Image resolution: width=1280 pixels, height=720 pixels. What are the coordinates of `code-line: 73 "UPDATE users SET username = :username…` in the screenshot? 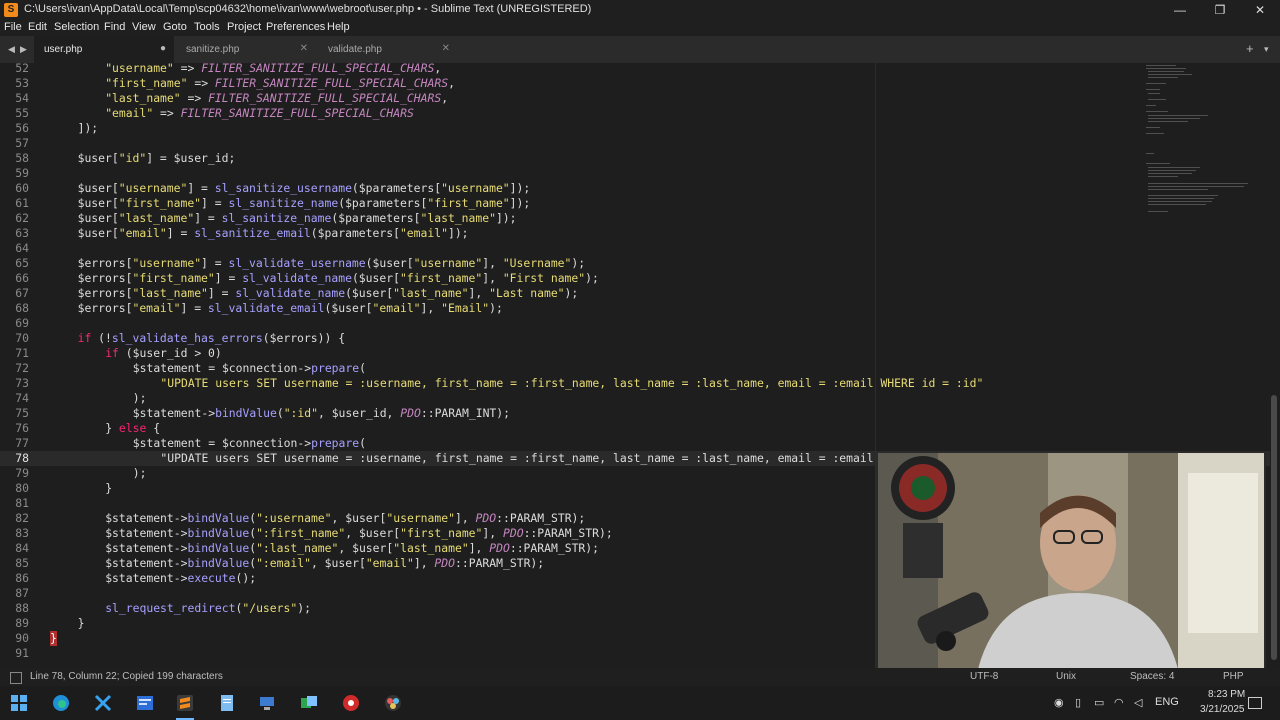 It's located at (635, 383).